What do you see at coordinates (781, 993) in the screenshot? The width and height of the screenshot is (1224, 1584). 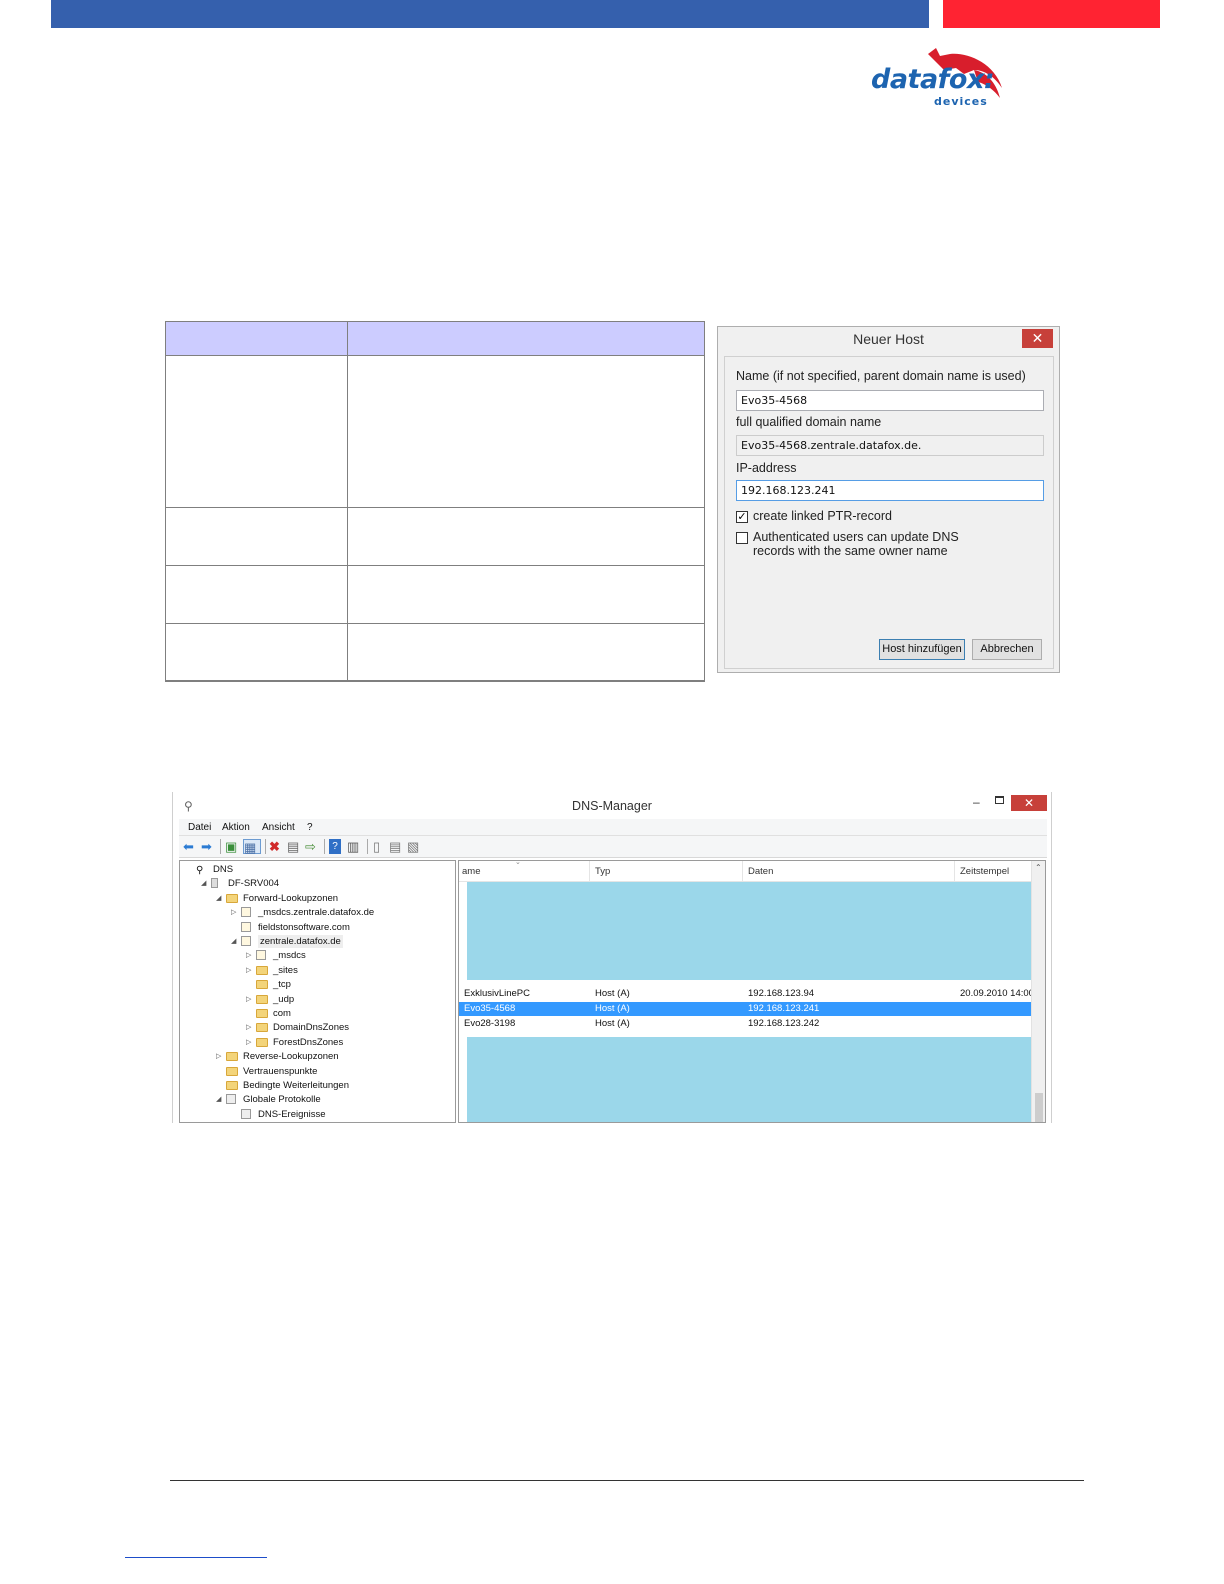 I see `row-data: 192.168.123.94` at bounding box center [781, 993].